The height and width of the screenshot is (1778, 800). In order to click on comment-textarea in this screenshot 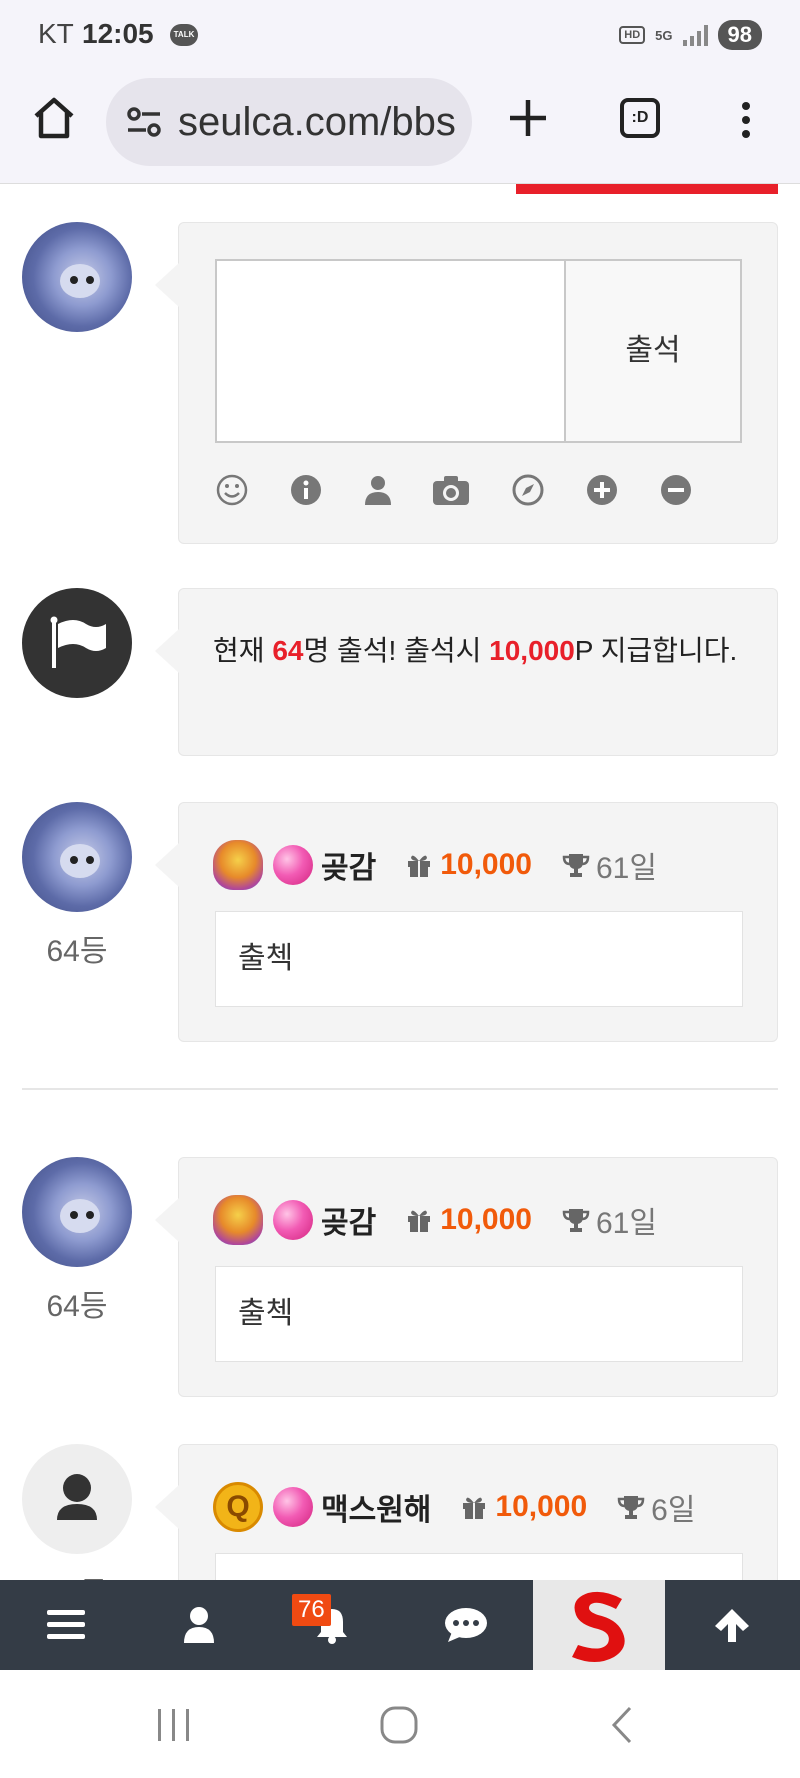, I will do `click(390, 351)`.